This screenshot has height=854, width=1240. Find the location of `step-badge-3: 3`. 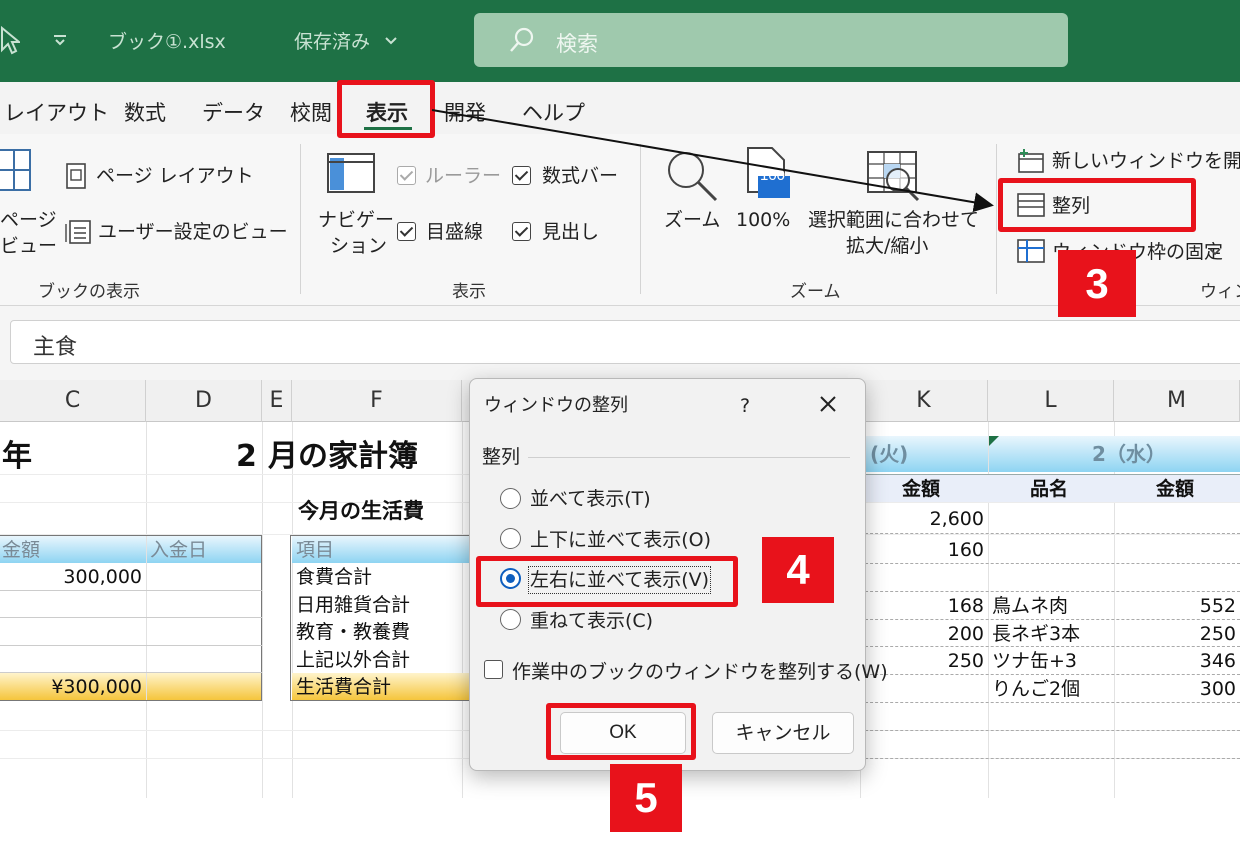

step-badge-3: 3 is located at coordinates (1097, 283).